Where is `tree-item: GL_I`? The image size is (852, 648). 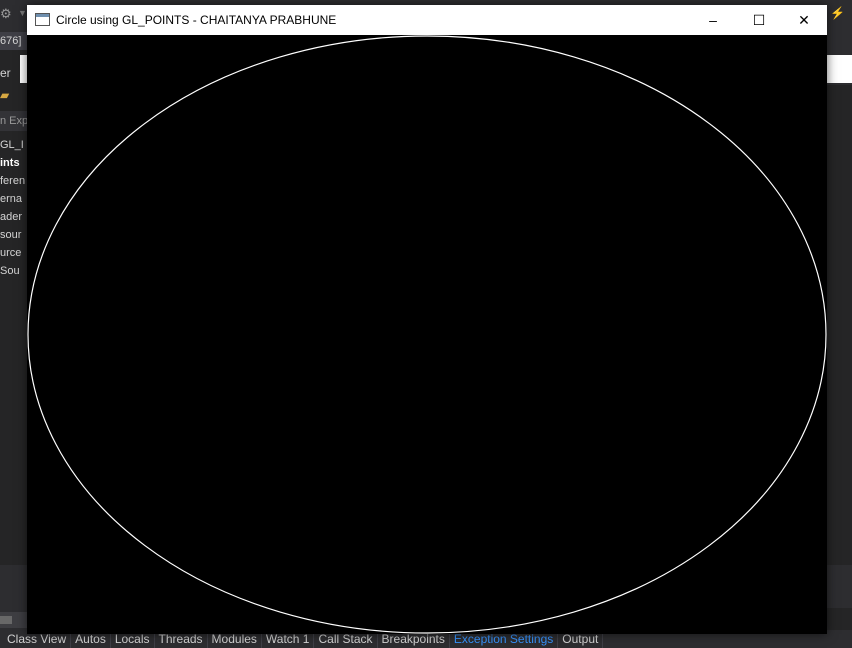 tree-item: GL_I is located at coordinates (13, 145).